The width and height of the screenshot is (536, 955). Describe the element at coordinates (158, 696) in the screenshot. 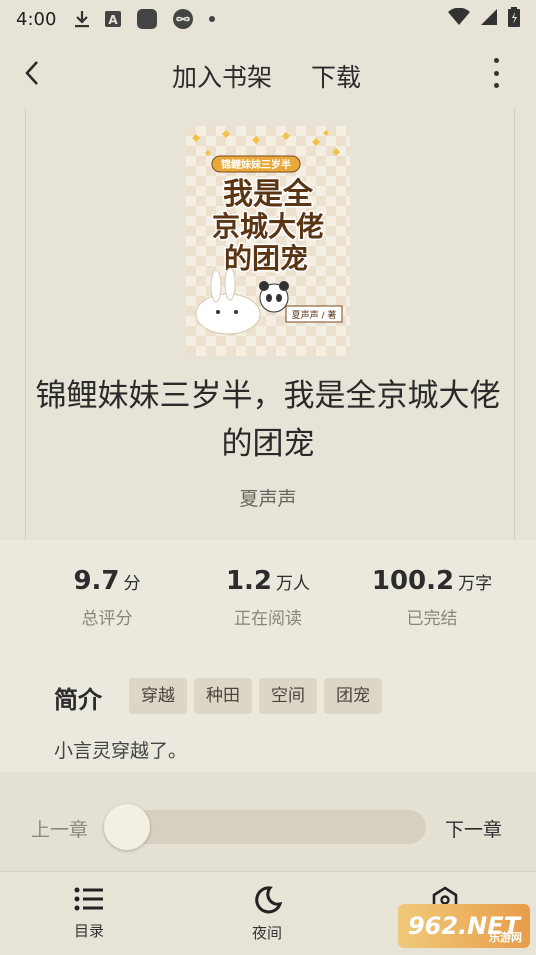

I see `tag-chip: 穿越` at that location.